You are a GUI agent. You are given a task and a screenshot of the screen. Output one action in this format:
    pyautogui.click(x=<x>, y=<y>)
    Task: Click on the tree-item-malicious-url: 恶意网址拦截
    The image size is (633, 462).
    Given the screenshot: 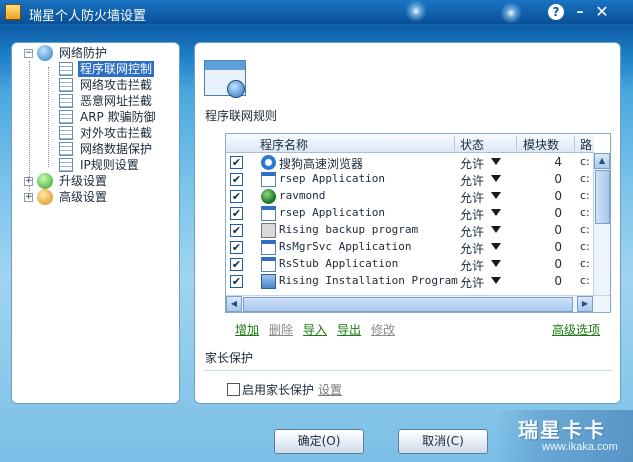 What is the action you would take?
    pyautogui.click(x=95, y=101)
    